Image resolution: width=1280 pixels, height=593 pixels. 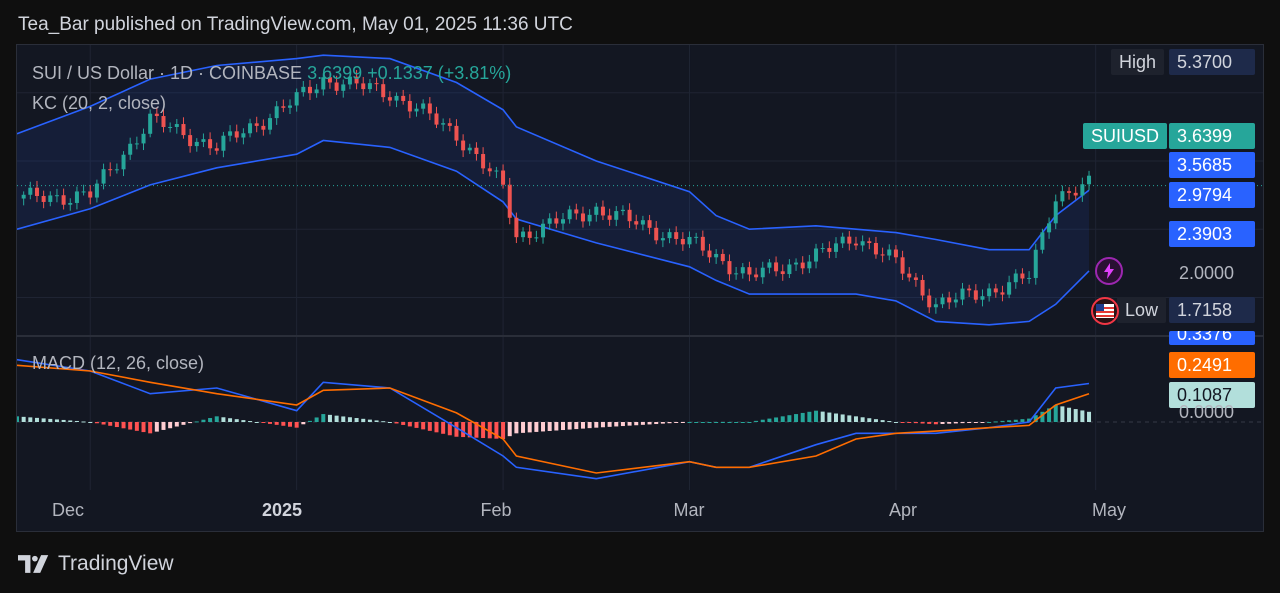 I want to click on us-flag-event-icon, so click(x=1105, y=311).